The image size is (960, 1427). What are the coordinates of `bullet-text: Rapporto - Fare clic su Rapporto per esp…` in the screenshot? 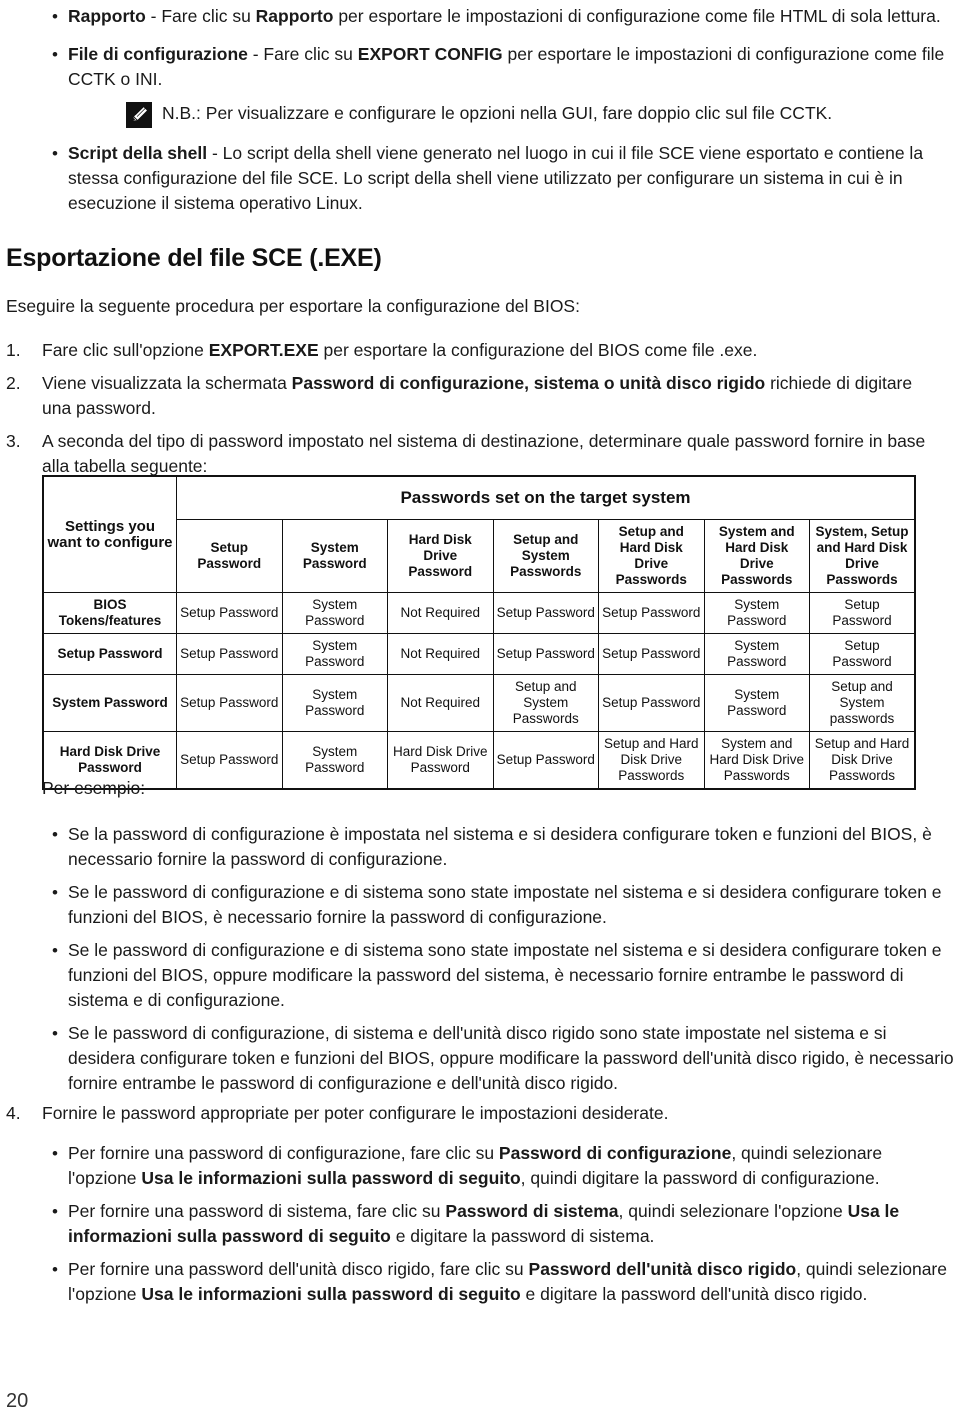 It's located at (507, 16).